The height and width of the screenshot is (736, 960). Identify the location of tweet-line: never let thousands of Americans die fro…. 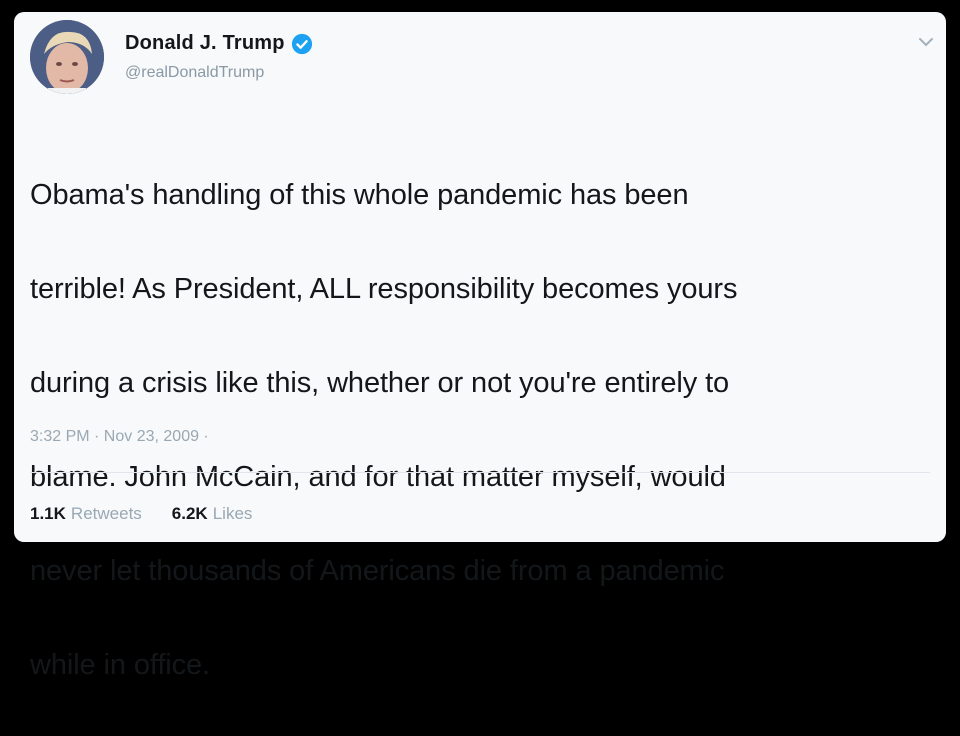
(377, 571).